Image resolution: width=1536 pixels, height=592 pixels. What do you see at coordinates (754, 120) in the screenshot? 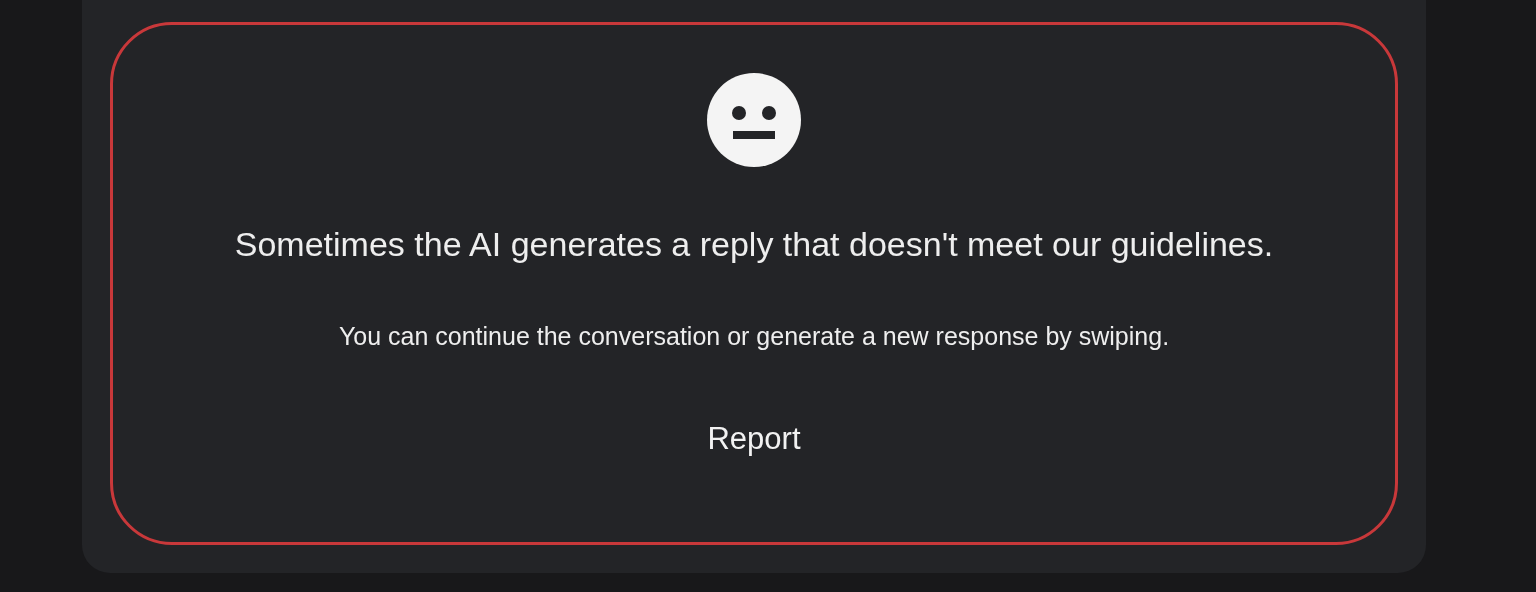
I see `neutral-face-icon` at bounding box center [754, 120].